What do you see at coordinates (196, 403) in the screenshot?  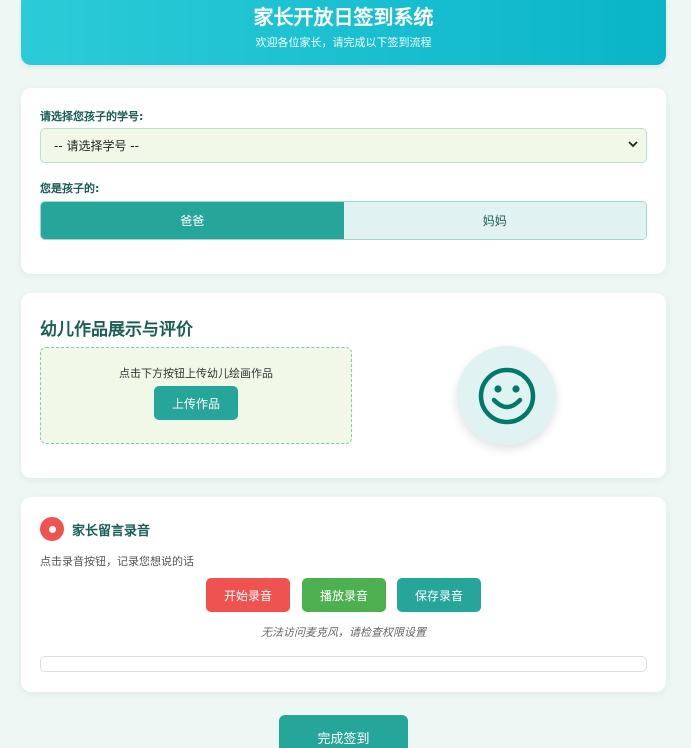 I see `upload-artwork-button: 上传作品` at bounding box center [196, 403].